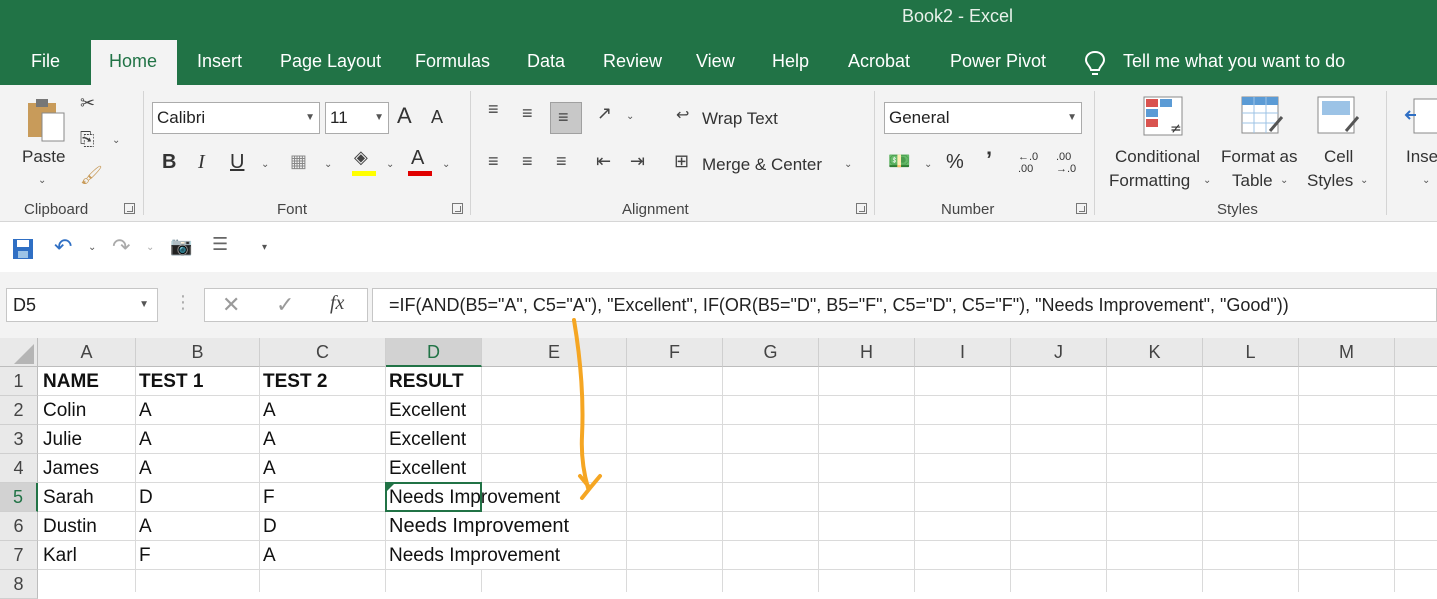  Describe the element at coordinates (168, 381) in the screenshot. I see `cell-b1: TEST 1` at that location.